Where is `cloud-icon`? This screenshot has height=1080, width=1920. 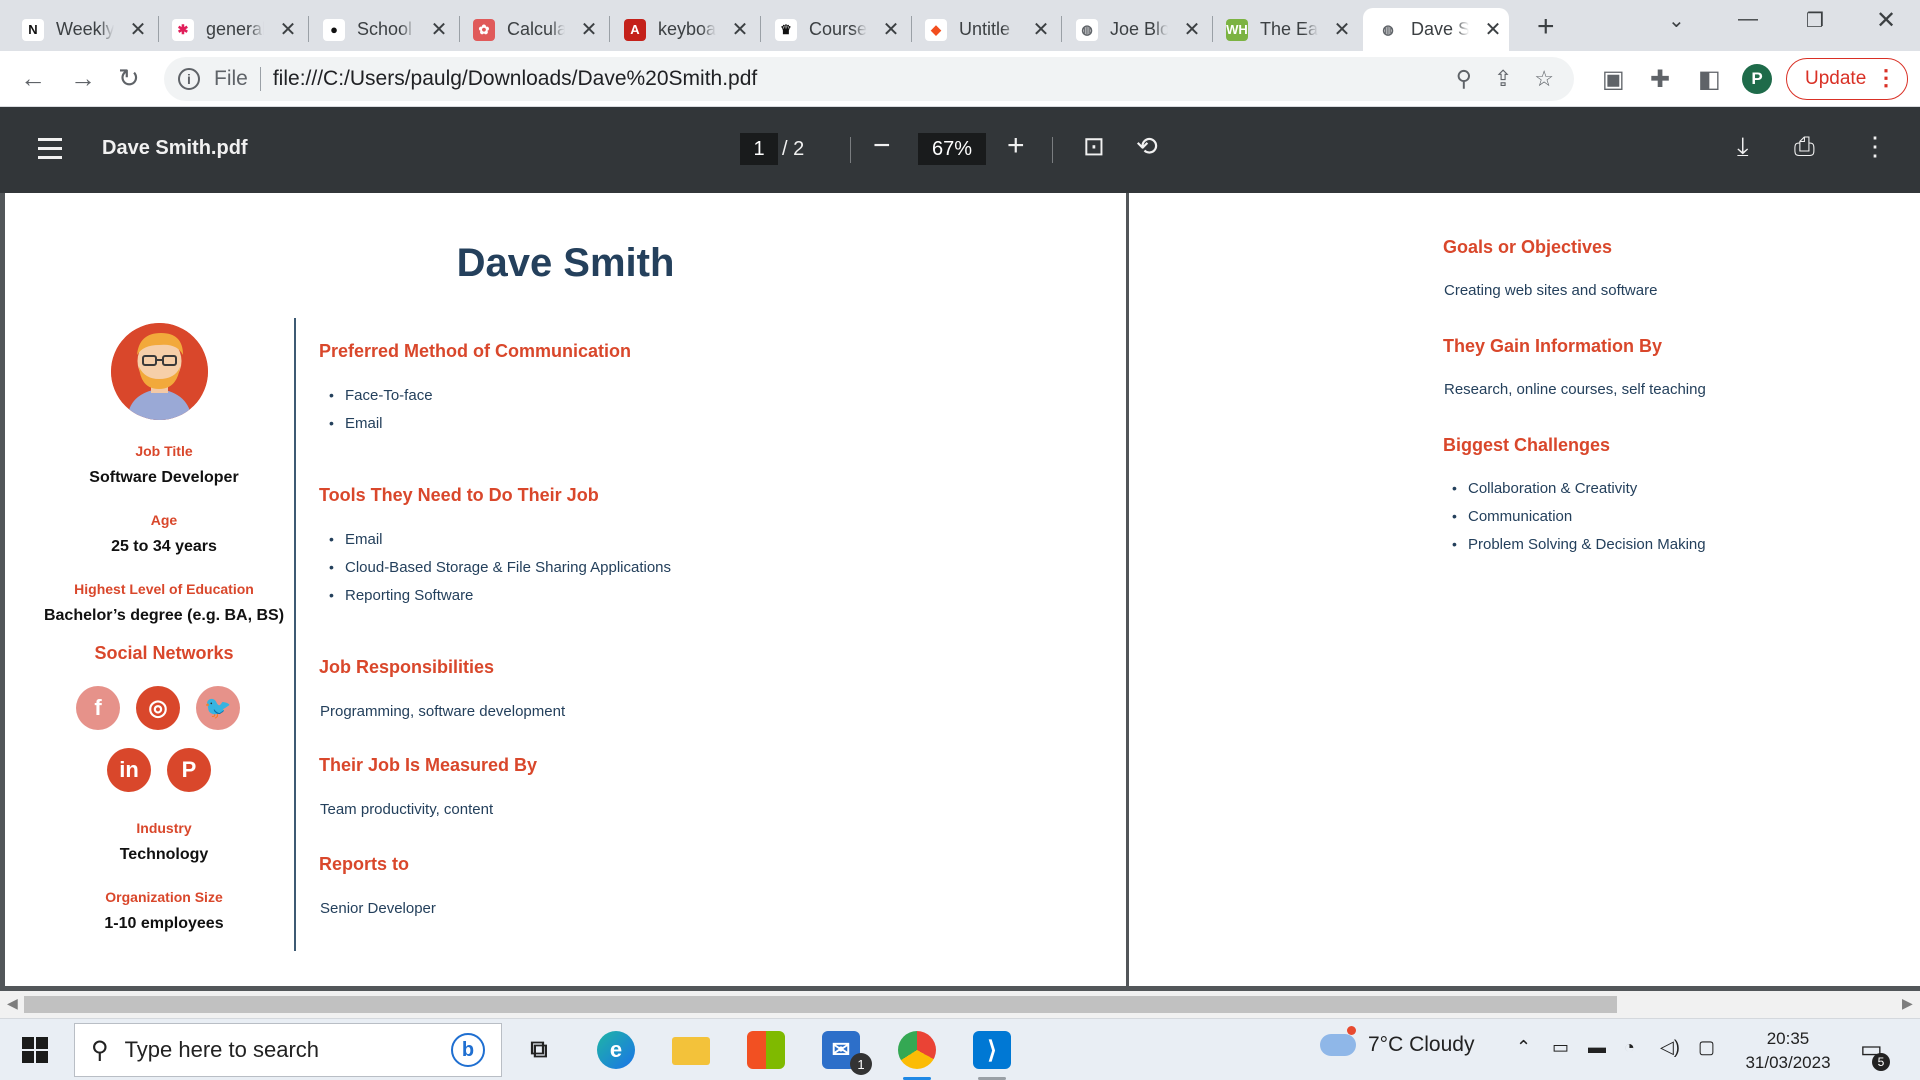 cloud-icon is located at coordinates (1338, 1041).